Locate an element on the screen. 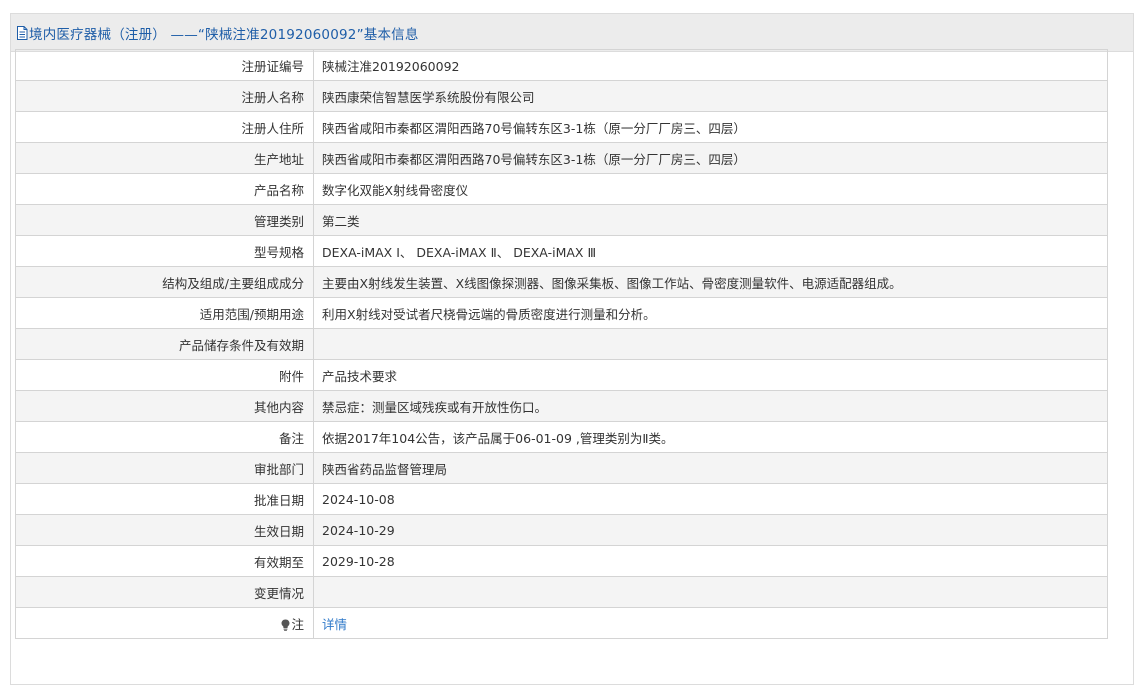 The height and width of the screenshot is (690, 1143). table-row: 注册证编号 陕械注准20192060092 is located at coordinates (561, 65).